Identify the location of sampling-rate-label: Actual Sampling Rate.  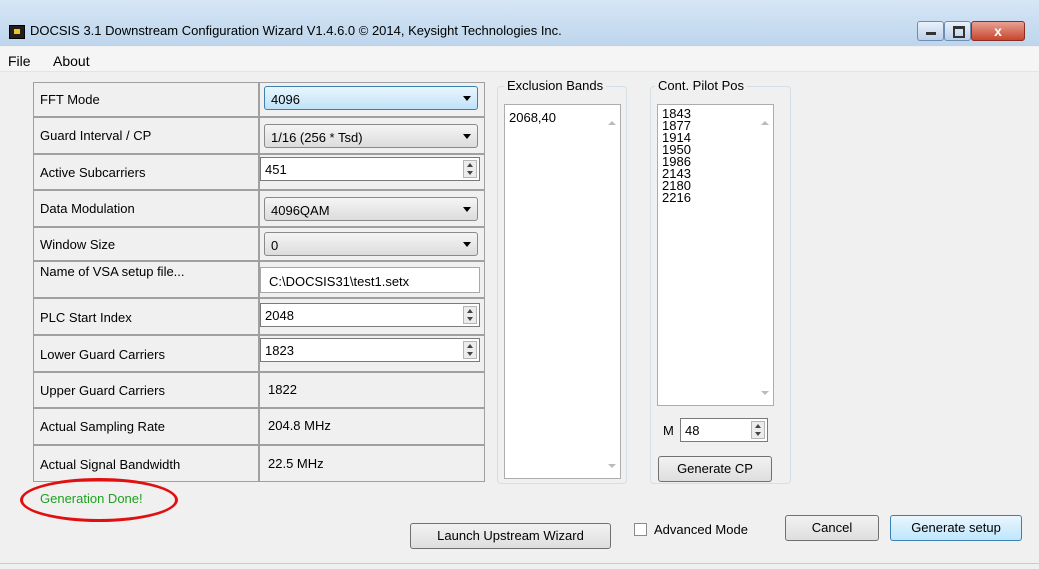
(103, 426).